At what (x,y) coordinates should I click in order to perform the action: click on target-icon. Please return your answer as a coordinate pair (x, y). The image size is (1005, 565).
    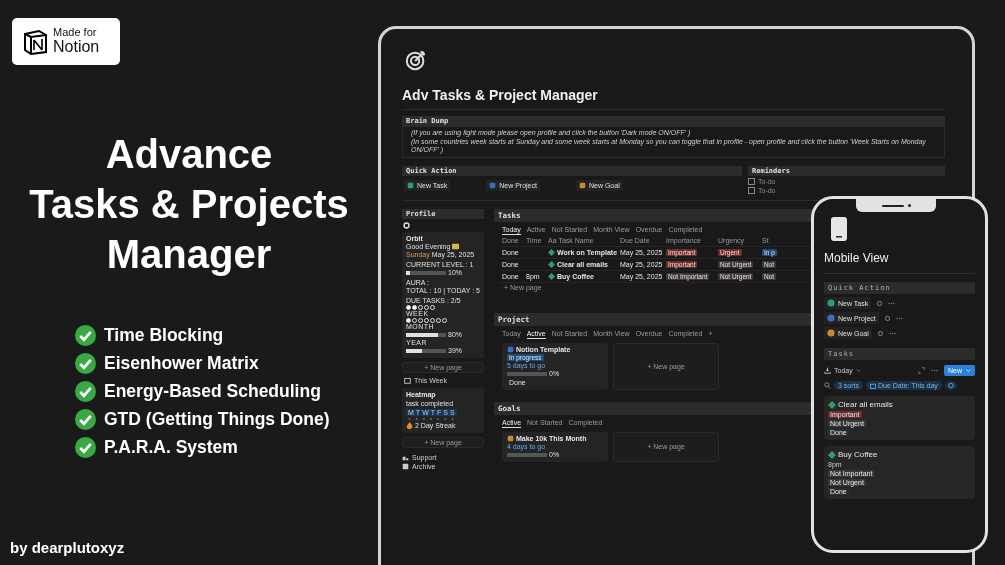
    Looking at the image, I should click on (416, 60).